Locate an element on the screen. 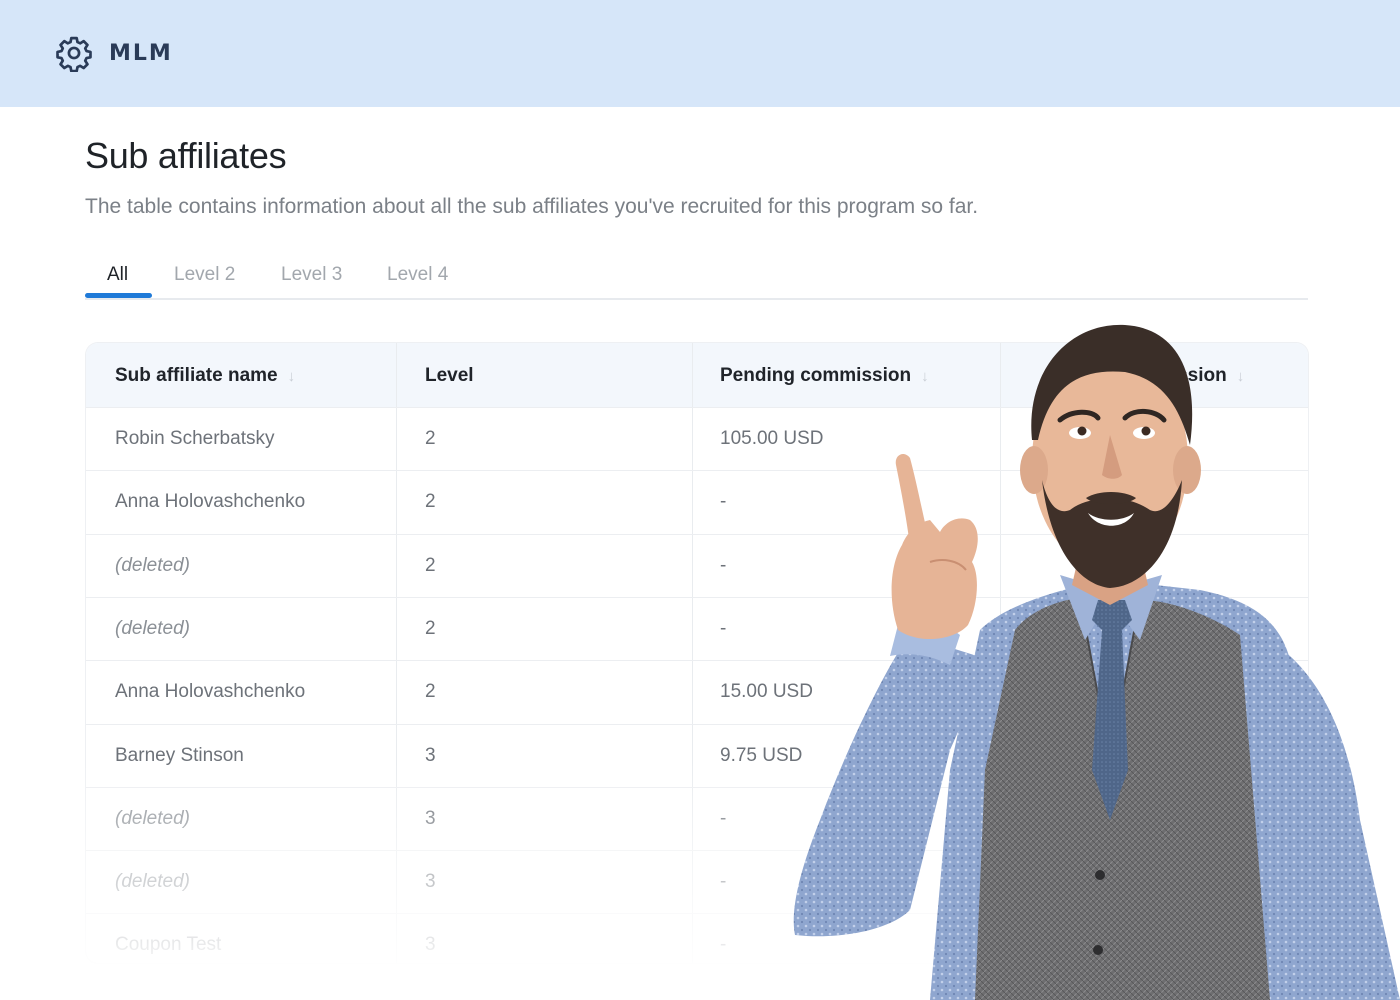 Image resolution: width=1400 pixels, height=1000 pixels. gear-icon is located at coordinates (74, 53).